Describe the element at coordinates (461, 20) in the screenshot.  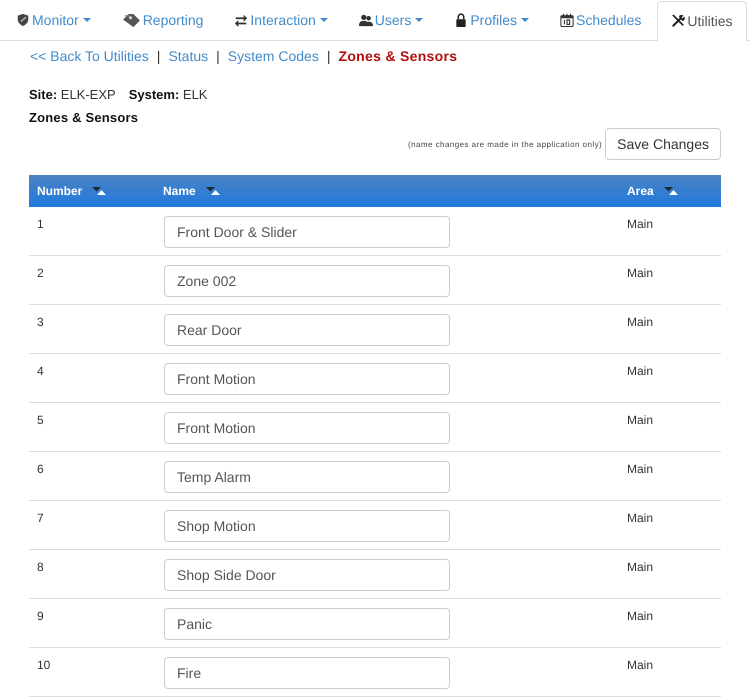
I see `padlock-icon` at that location.